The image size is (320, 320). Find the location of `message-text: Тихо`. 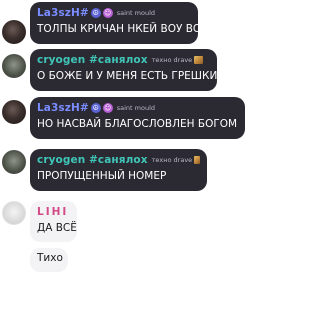

message-text: Тихо is located at coordinates (50, 258).